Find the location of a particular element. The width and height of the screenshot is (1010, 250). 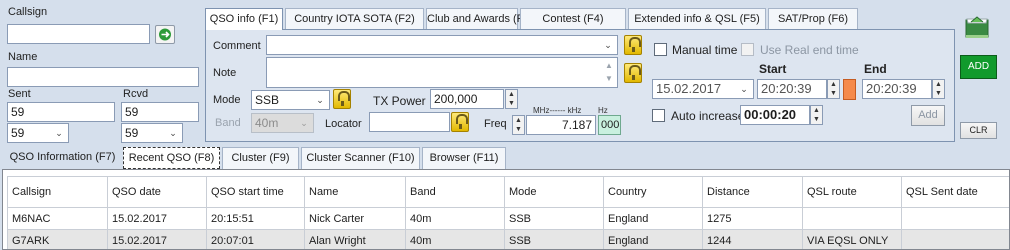

locator-label: Locator is located at coordinates (343, 124).